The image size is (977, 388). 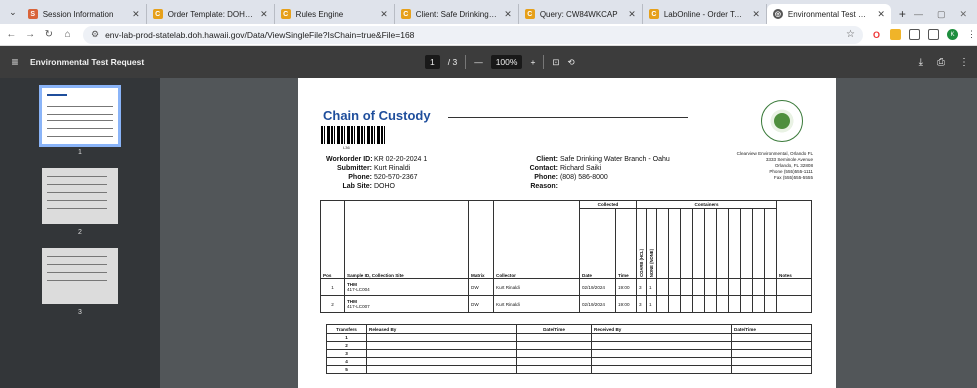 I want to click on browser-tab: C Query: CW84WKCAP ✕, so click(x=581, y=14).